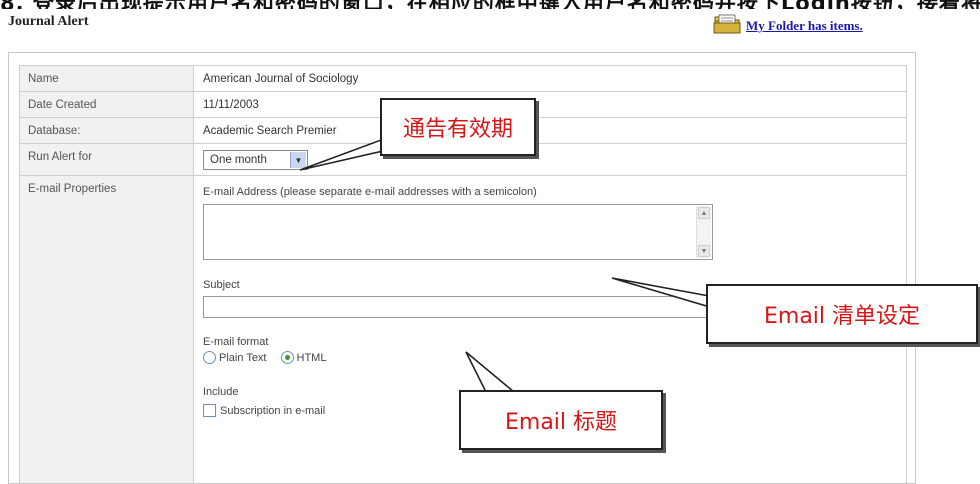 Image resolution: width=980 pixels, height=484 pixels. What do you see at coordinates (458, 127) in the screenshot?
I see `callout-run-alert: 通告有效期` at bounding box center [458, 127].